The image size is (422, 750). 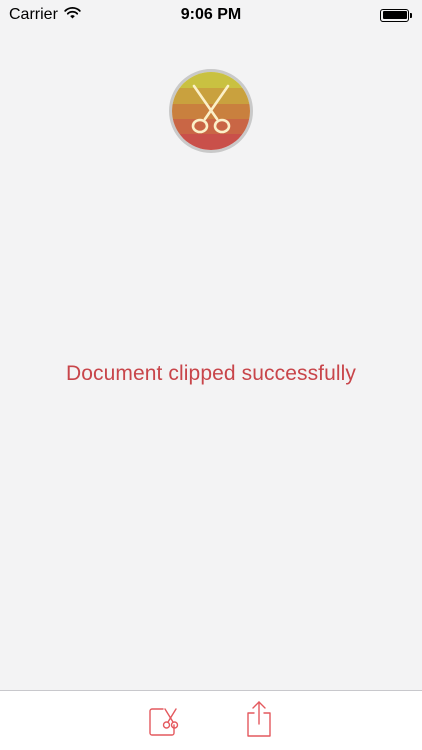 What do you see at coordinates (33, 14) in the screenshot?
I see `carrier-label: Carrier` at bounding box center [33, 14].